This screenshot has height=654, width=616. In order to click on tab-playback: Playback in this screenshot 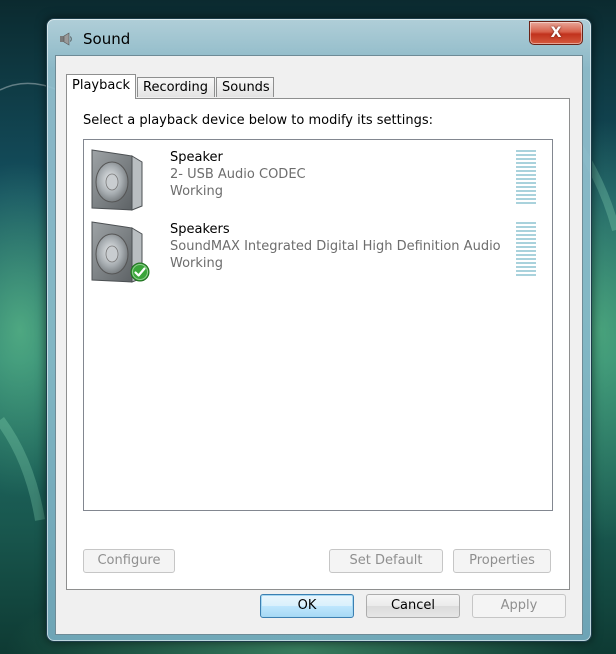, I will do `click(101, 86)`.